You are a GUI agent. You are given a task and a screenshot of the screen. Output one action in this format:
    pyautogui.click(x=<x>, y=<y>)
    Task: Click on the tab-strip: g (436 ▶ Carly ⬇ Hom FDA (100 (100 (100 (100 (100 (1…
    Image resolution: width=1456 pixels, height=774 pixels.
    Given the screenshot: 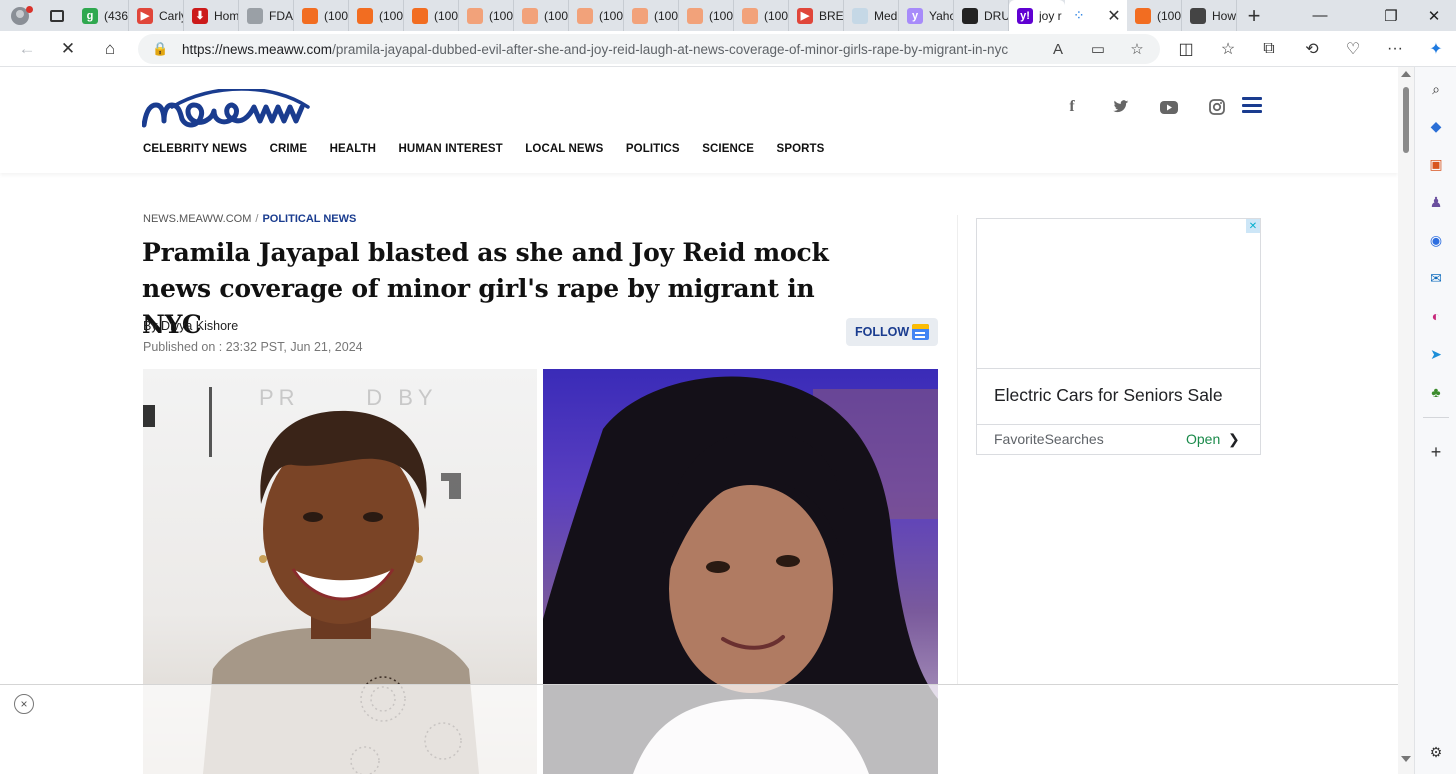 What is the action you would take?
    pyautogui.click(x=728, y=15)
    